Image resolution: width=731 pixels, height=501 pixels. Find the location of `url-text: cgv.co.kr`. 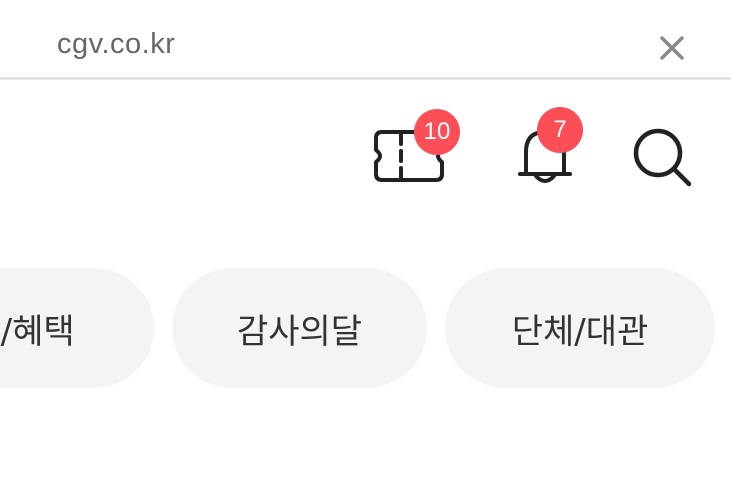

url-text: cgv.co.kr is located at coordinates (116, 44).